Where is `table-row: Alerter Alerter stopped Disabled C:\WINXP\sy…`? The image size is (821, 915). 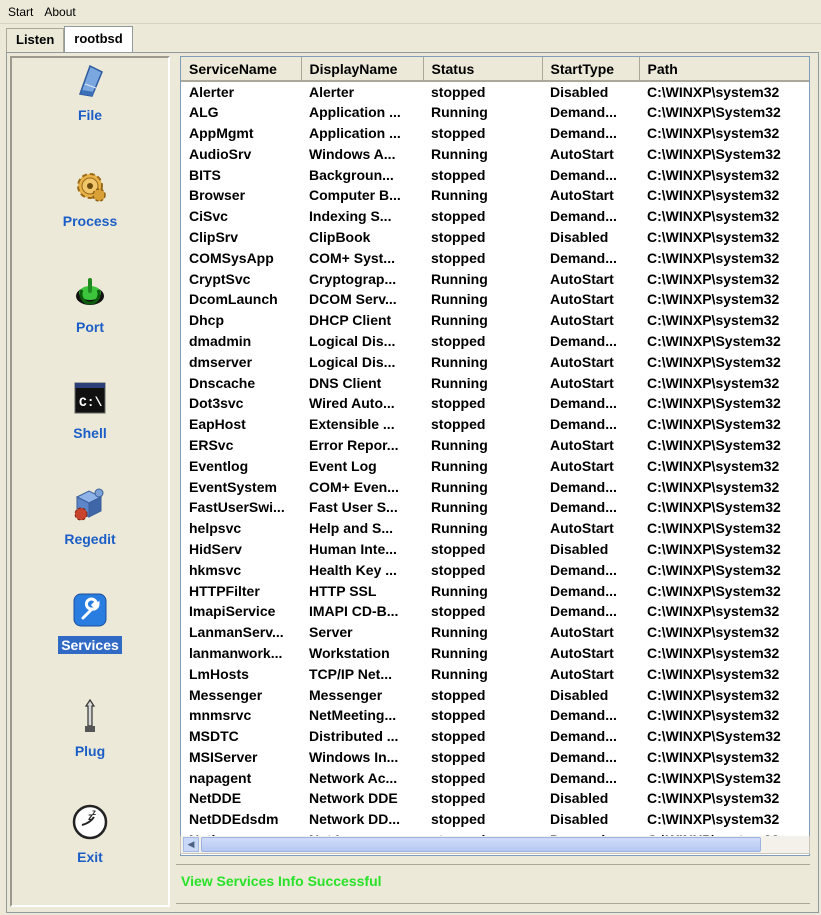
table-row: Alerter Alerter stopped Disabled C:\WINXP\sy… is located at coordinates (495, 91).